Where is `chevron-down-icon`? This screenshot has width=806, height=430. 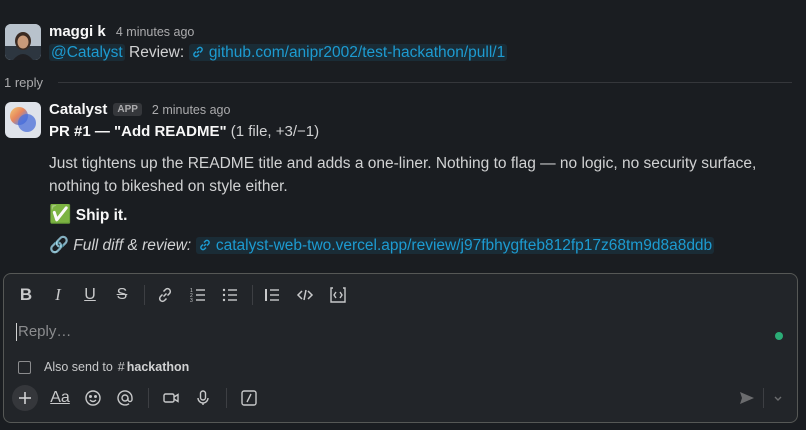
chevron-down-icon is located at coordinates (778, 398).